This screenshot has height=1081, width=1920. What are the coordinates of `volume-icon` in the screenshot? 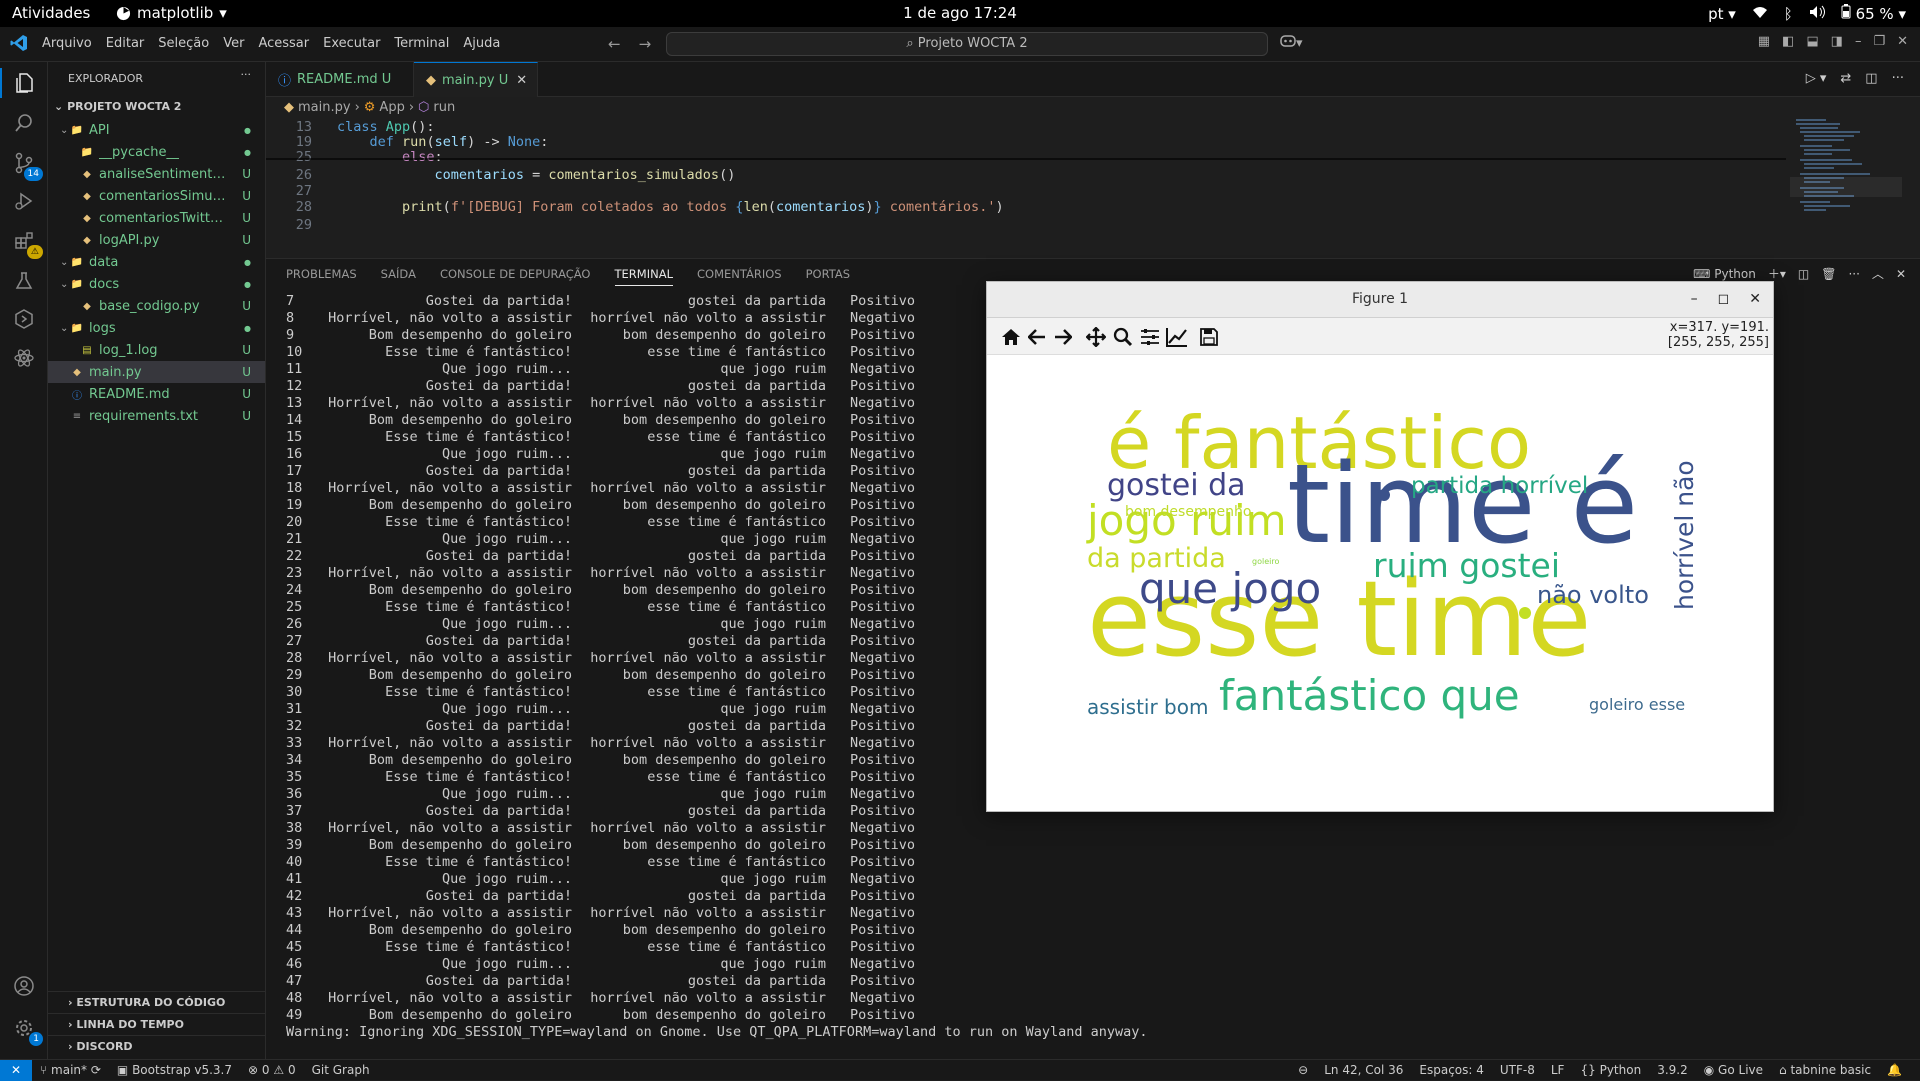 It's located at (1817, 14).